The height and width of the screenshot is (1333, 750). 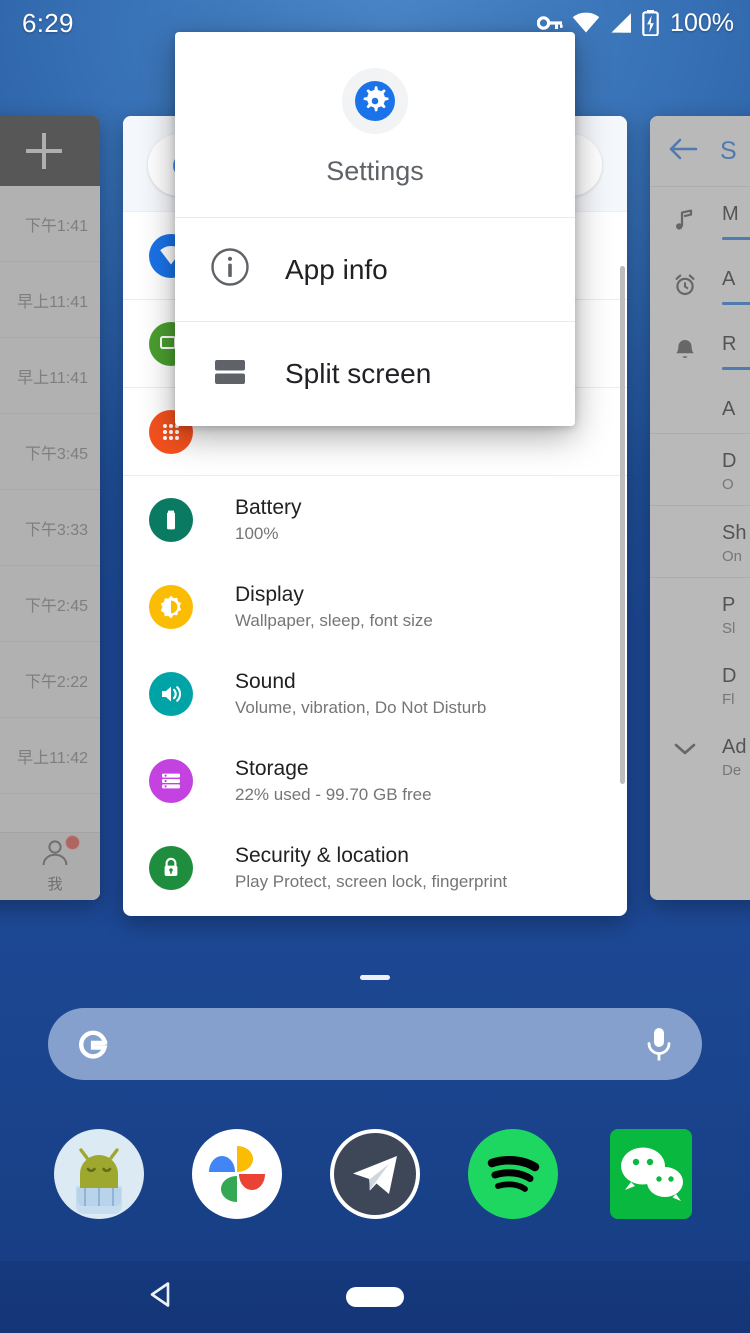 What do you see at coordinates (99, 1174) in the screenshot?
I see `dock-app-clock` at bounding box center [99, 1174].